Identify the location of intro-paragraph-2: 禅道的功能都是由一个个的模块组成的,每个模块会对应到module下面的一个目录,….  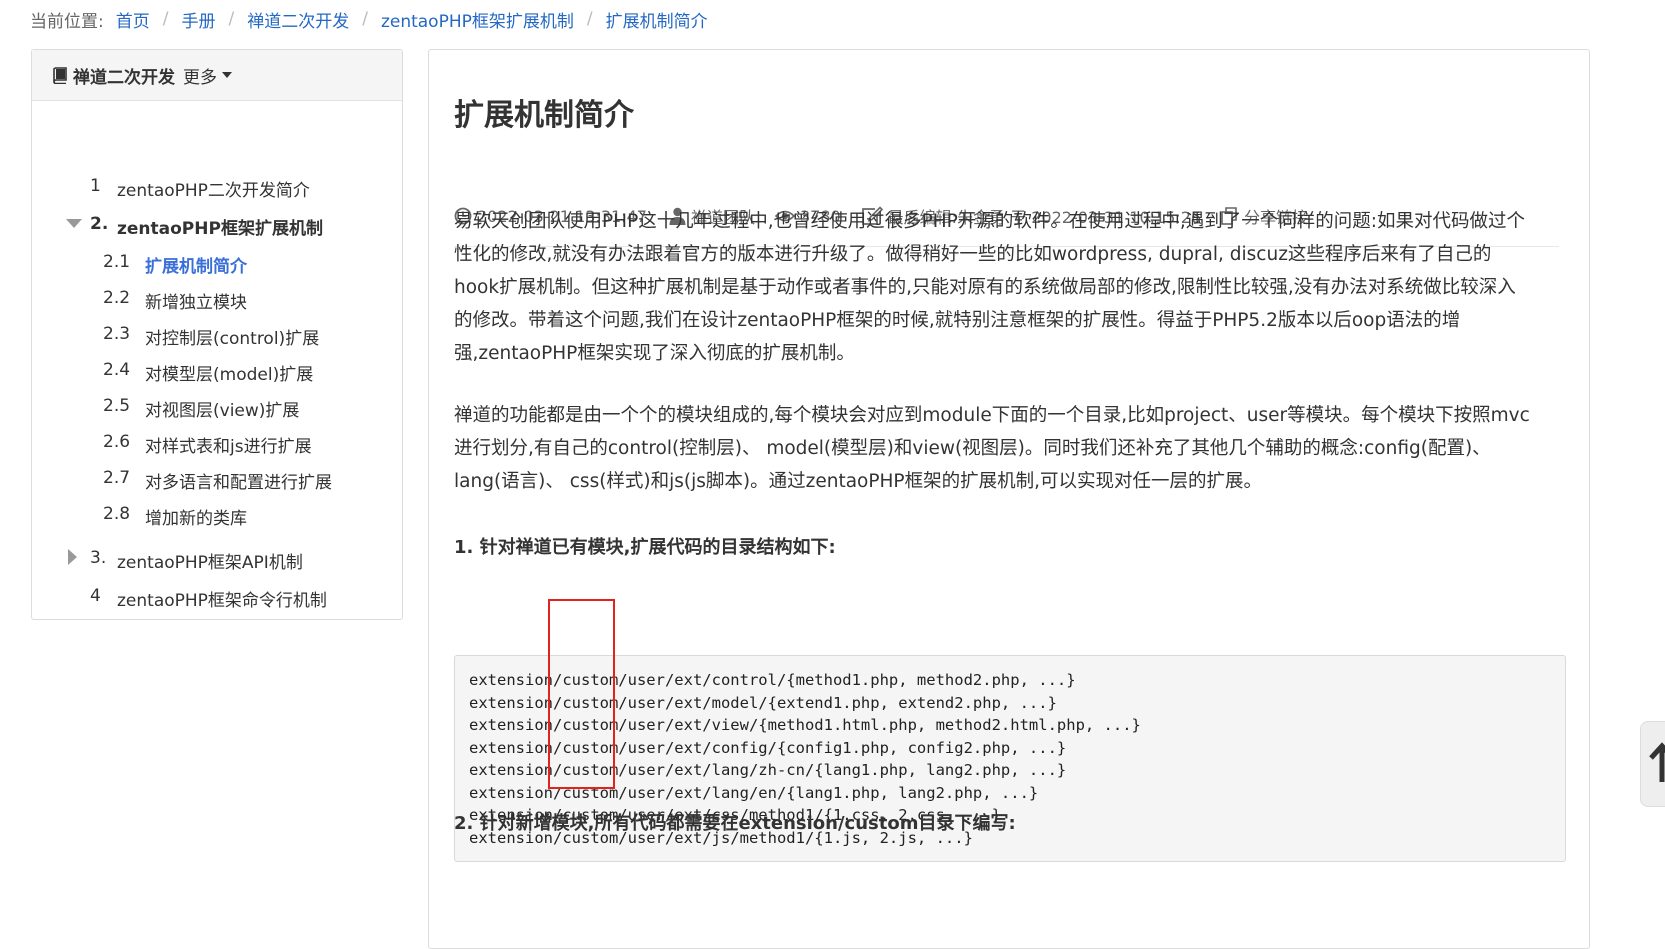
(992, 448).